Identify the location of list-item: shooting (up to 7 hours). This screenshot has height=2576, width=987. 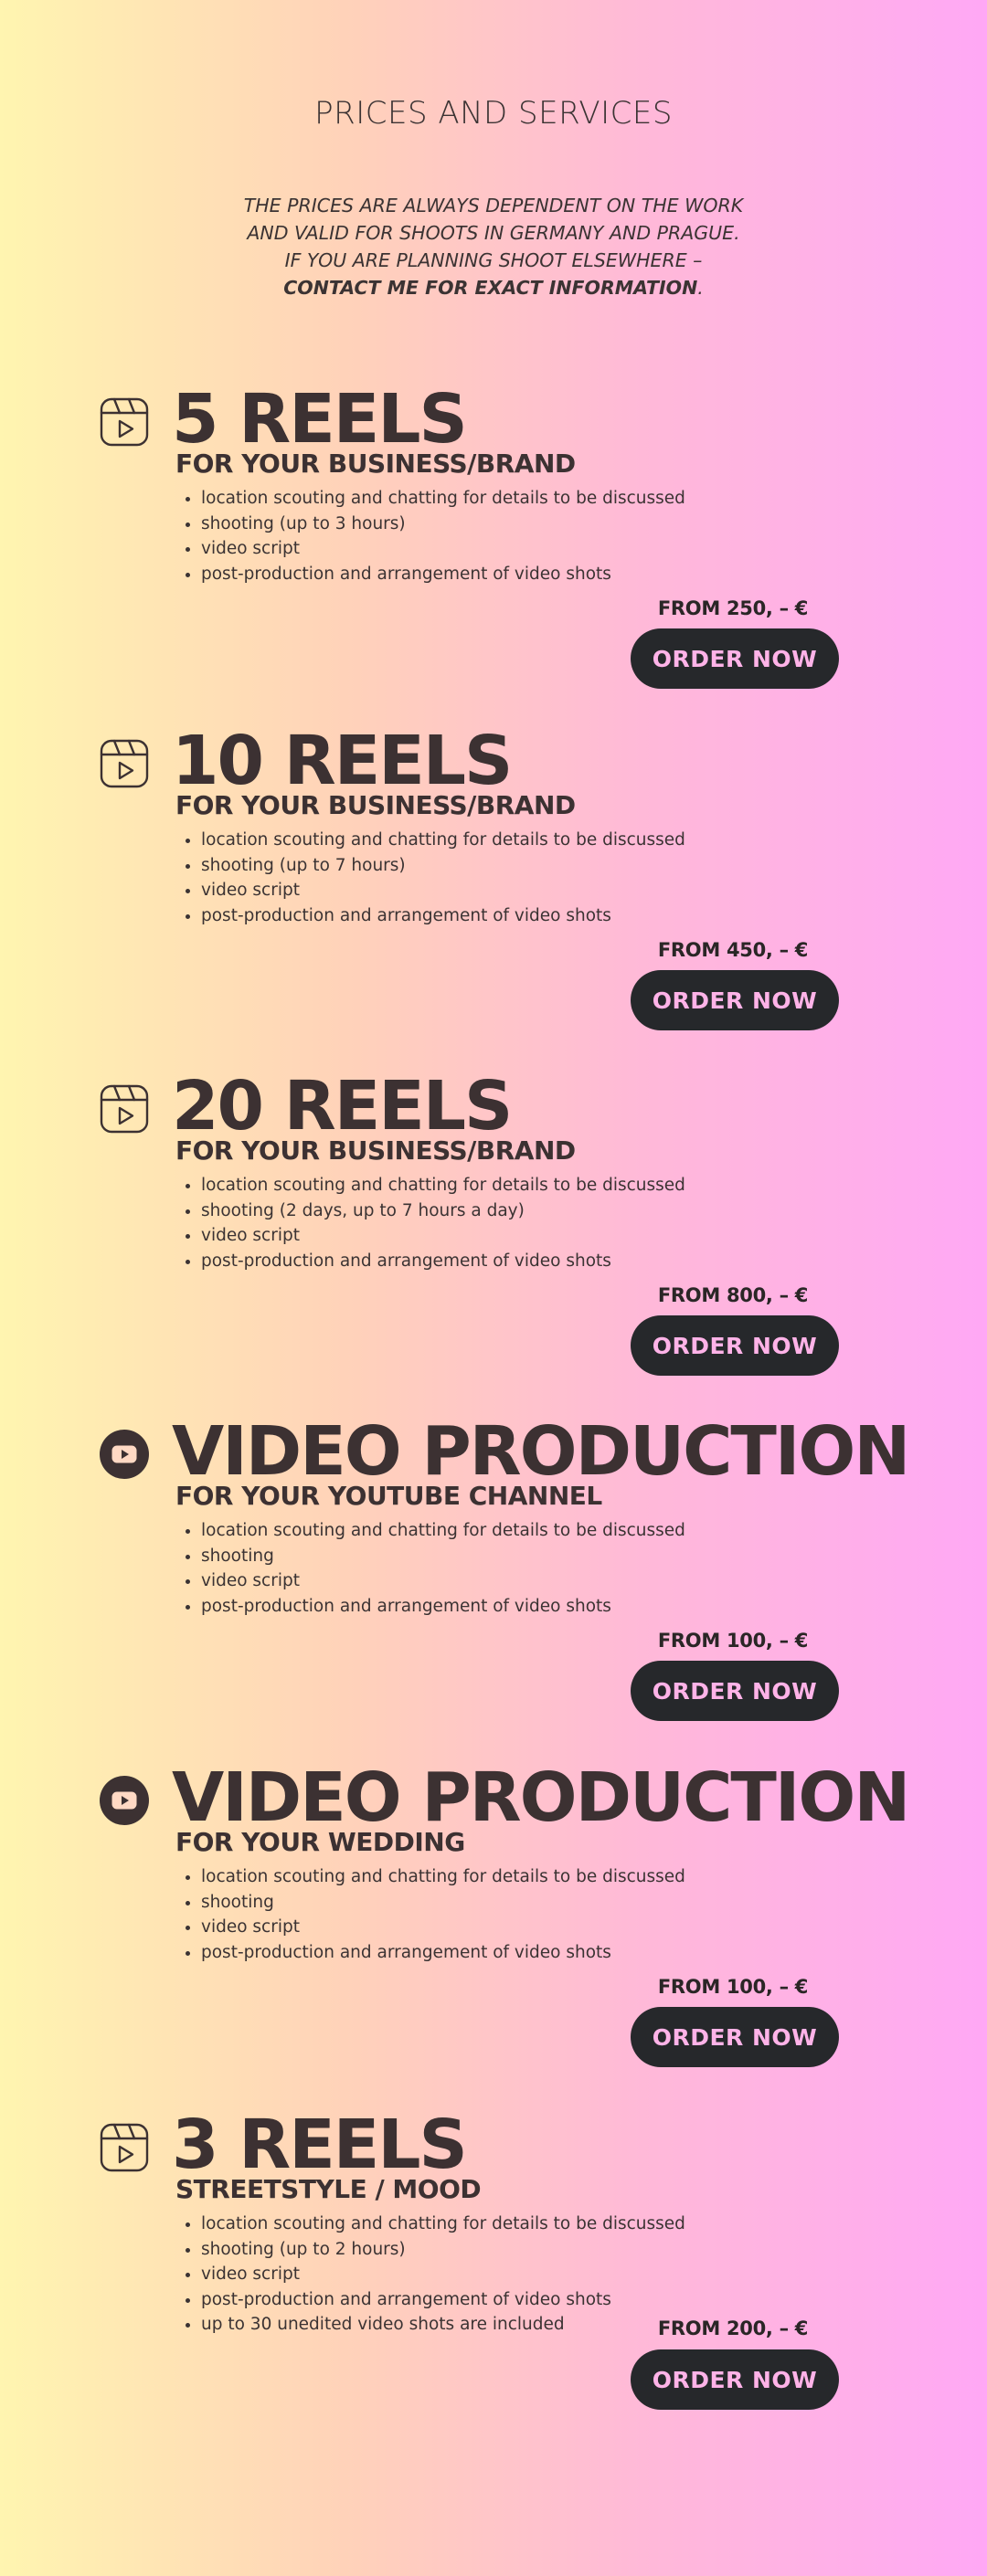
(443, 866).